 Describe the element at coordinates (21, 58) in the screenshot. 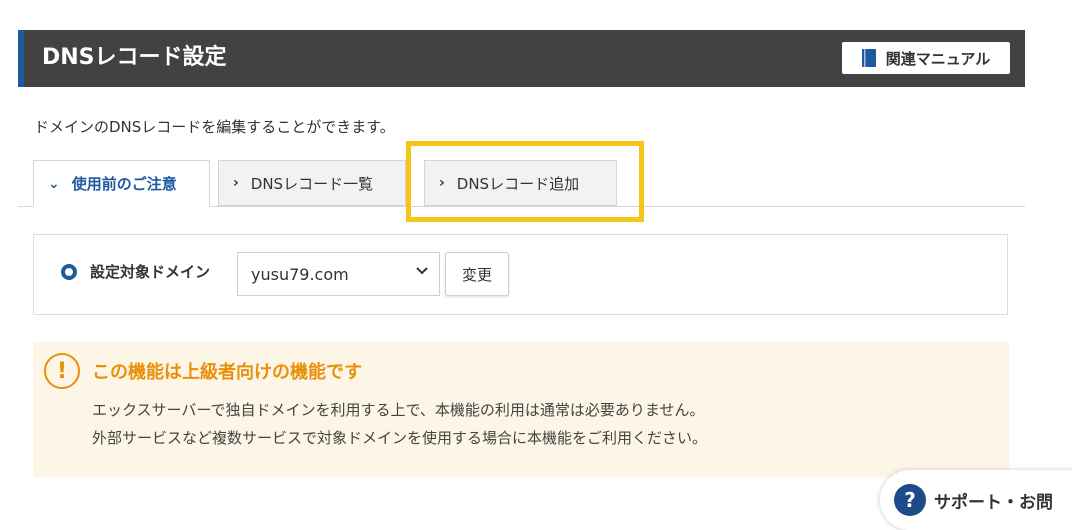

I see `header-accent` at that location.